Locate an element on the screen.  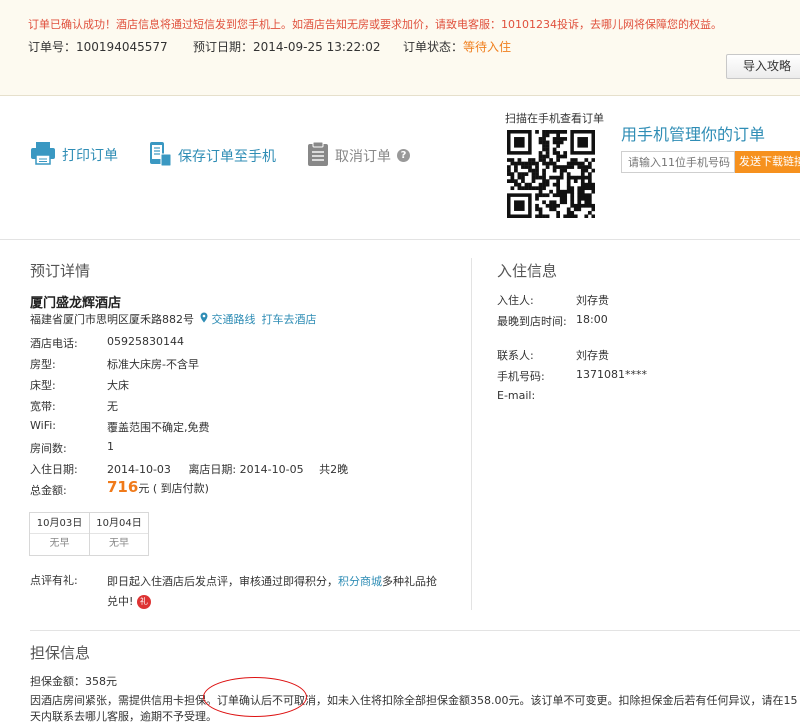
order-status-value: 等待入住 is located at coordinates (487, 47).